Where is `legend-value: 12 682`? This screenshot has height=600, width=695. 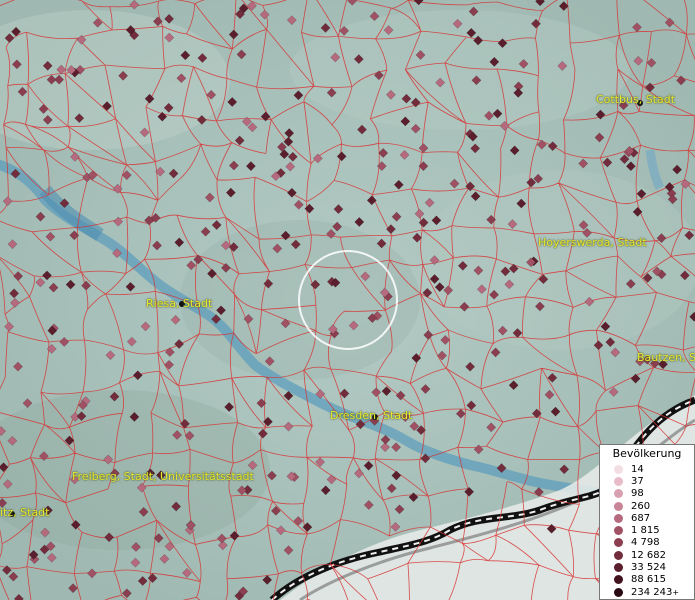
legend-value: 12 682 is located at coordinates (648, 555).